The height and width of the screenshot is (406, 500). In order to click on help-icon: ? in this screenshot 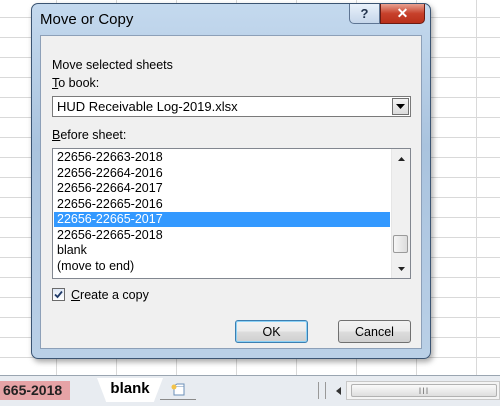, I will do `click(364, 13)`.